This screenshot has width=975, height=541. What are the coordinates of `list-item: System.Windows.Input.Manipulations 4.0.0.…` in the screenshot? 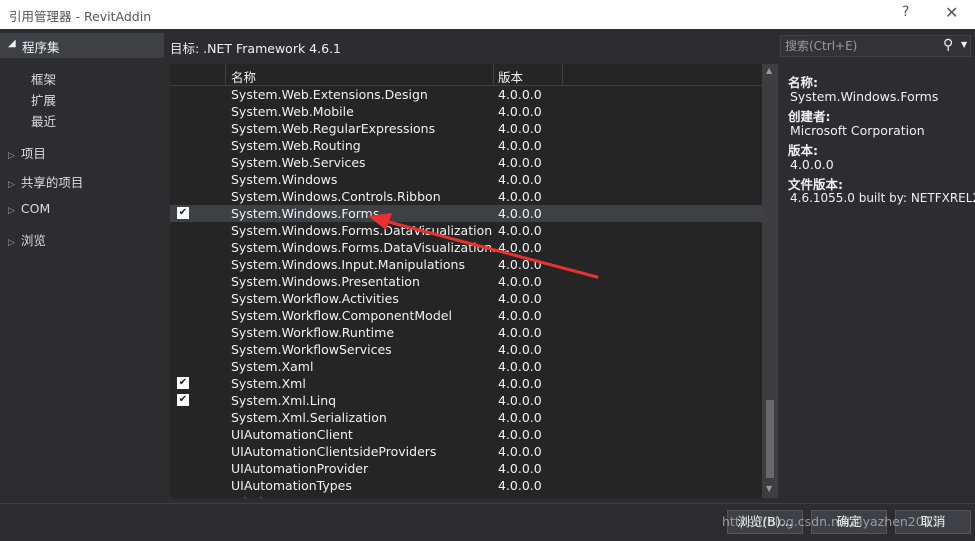 It's located at (466, 264).